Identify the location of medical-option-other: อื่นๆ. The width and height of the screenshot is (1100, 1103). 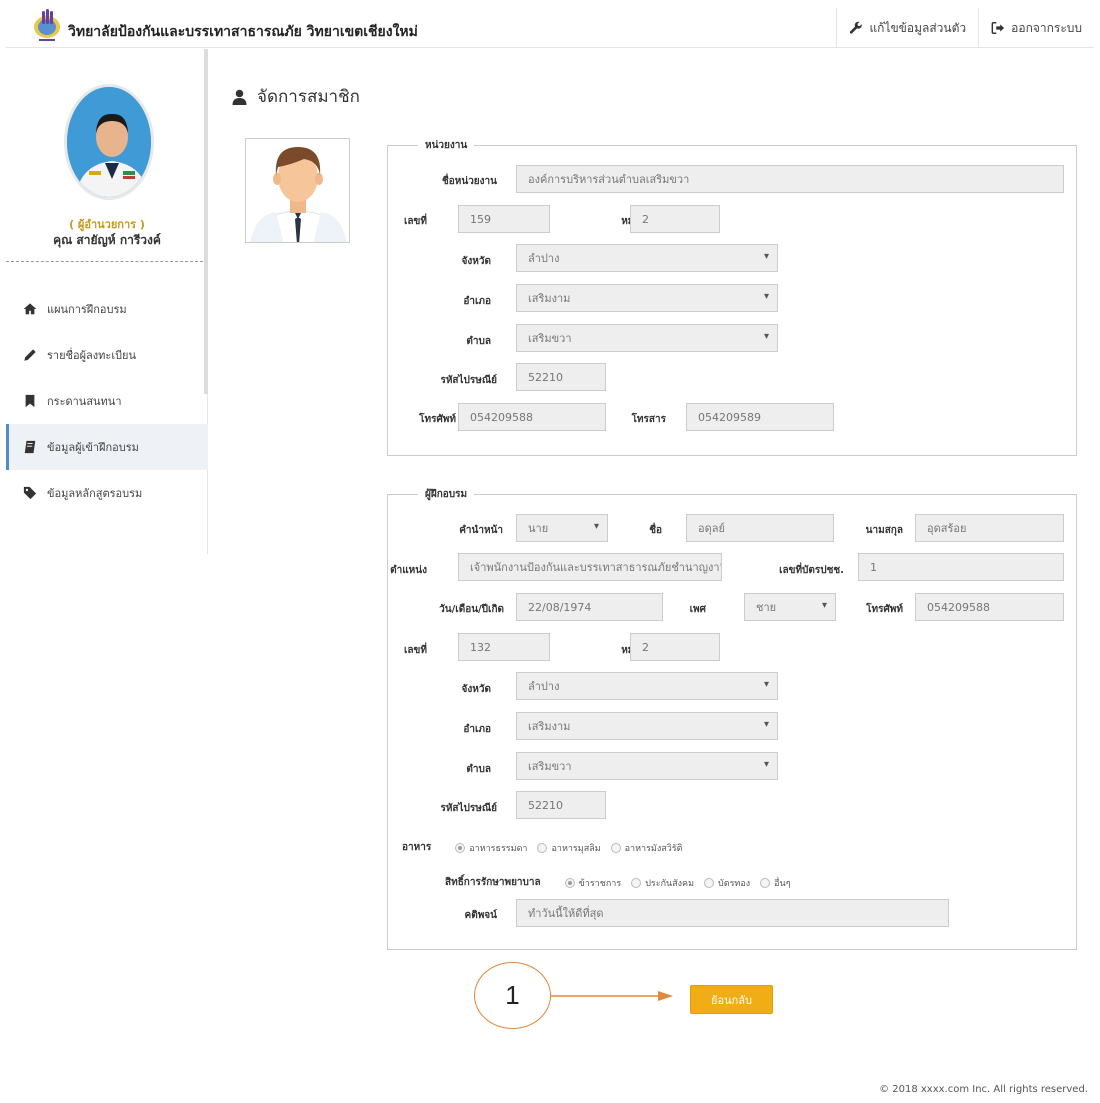
(775, 883).